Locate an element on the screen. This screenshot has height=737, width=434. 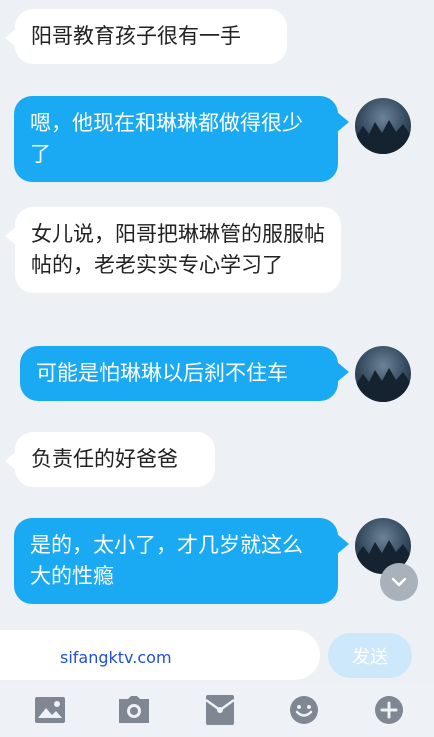
emoji-icon is located at coordinates (304, 710).